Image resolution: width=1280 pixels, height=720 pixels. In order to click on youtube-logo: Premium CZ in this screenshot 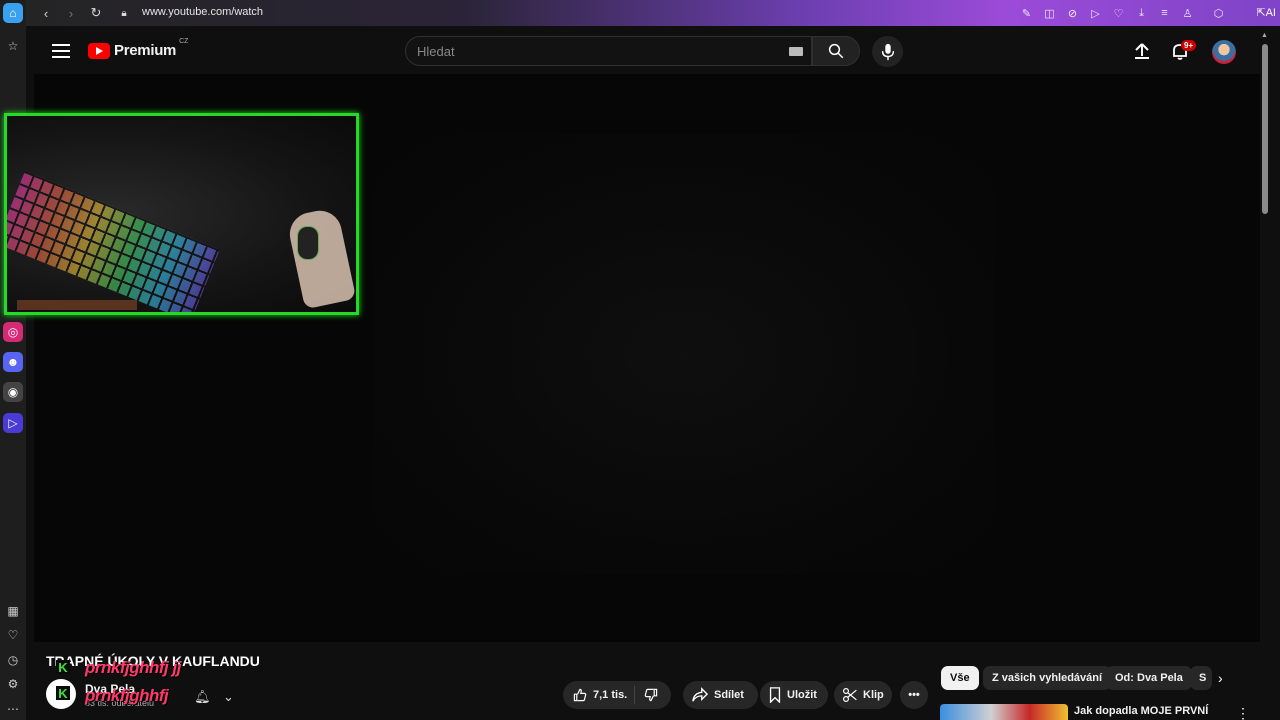, I will do `click(138, 48)`.